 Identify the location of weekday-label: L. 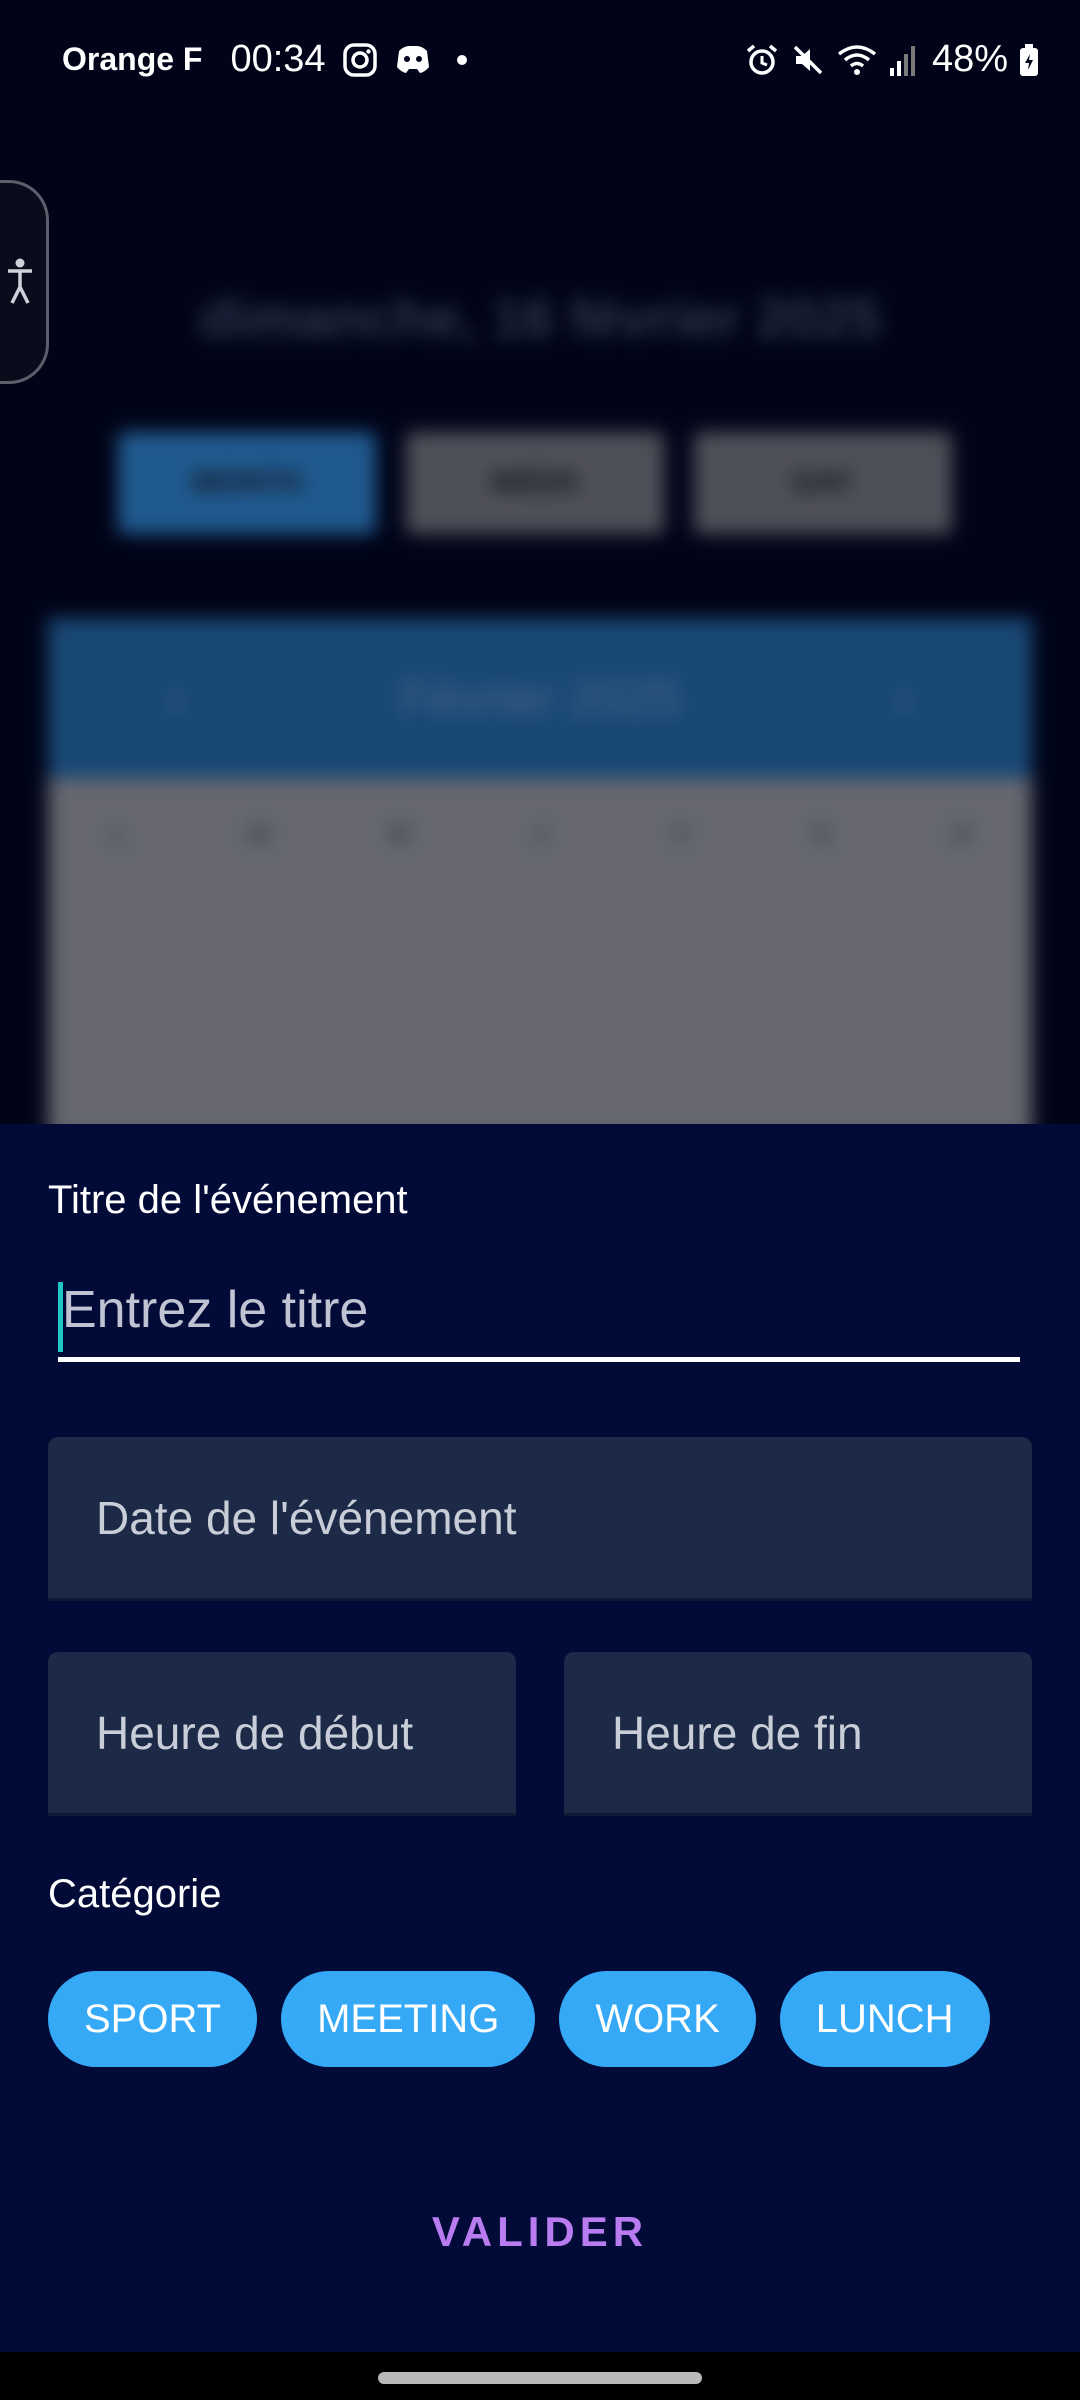
(118, 833).